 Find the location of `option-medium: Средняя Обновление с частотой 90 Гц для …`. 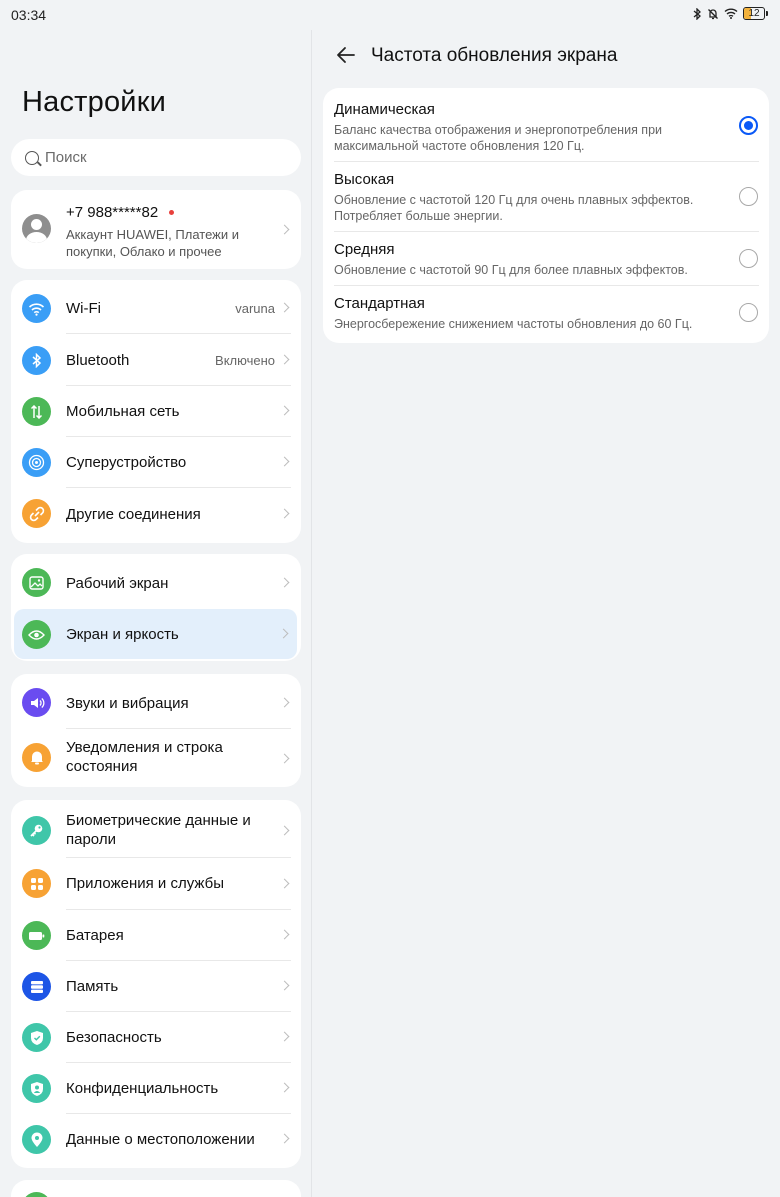

option-medium: Средняя Обновление с частотой 90 Гц для … is located at coordinates (546, 259).